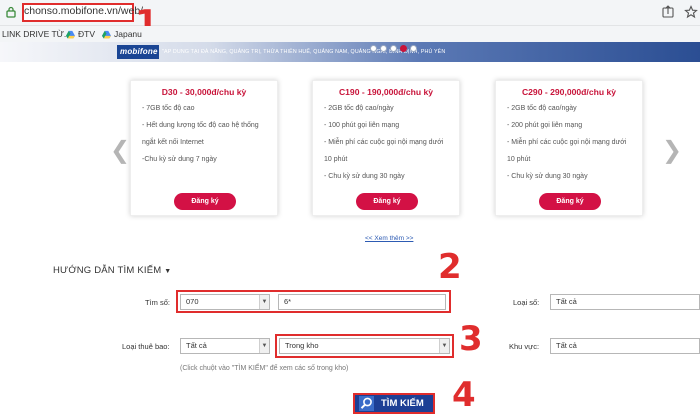 This screenshot has height=417, width=700. What do you see at coordinates (450, 267) in the screenshot?
I see `annotation-2: 2` at bounding box center [450, 267].